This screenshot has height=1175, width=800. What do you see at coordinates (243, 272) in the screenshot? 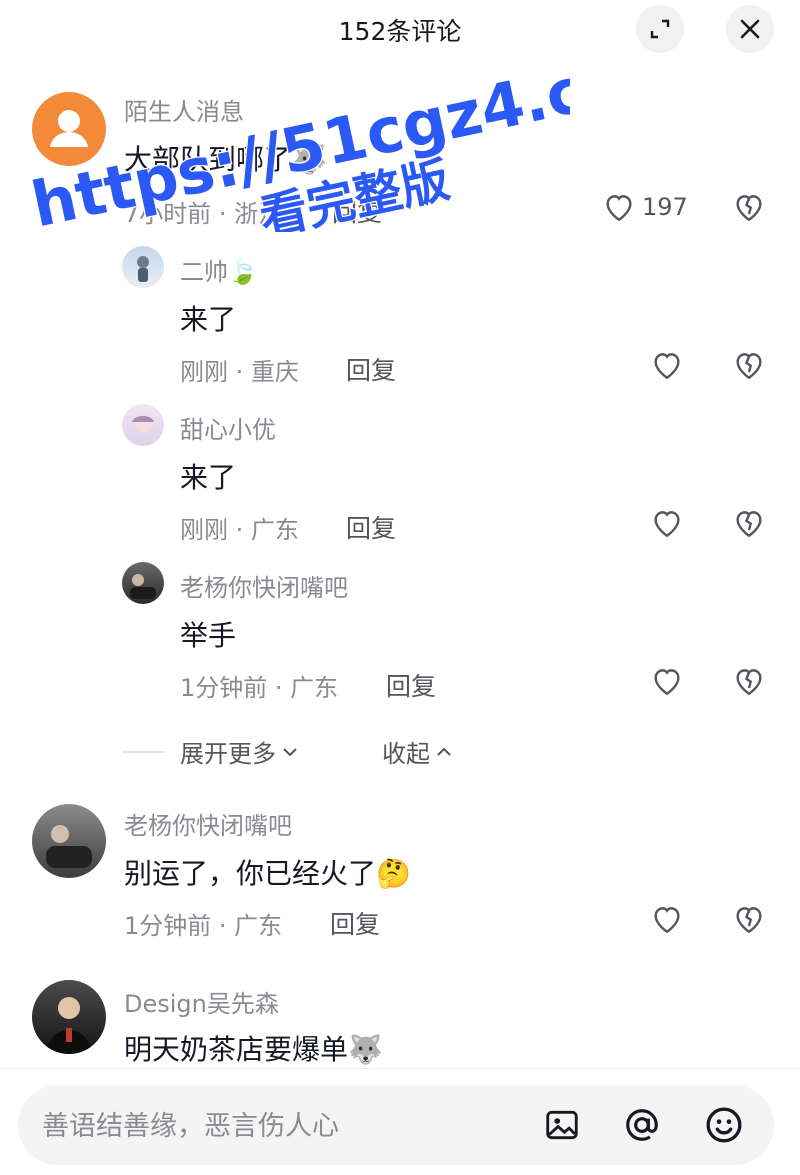
I see `leaf-emoji: 🍃` at bounding box center [243, 272].